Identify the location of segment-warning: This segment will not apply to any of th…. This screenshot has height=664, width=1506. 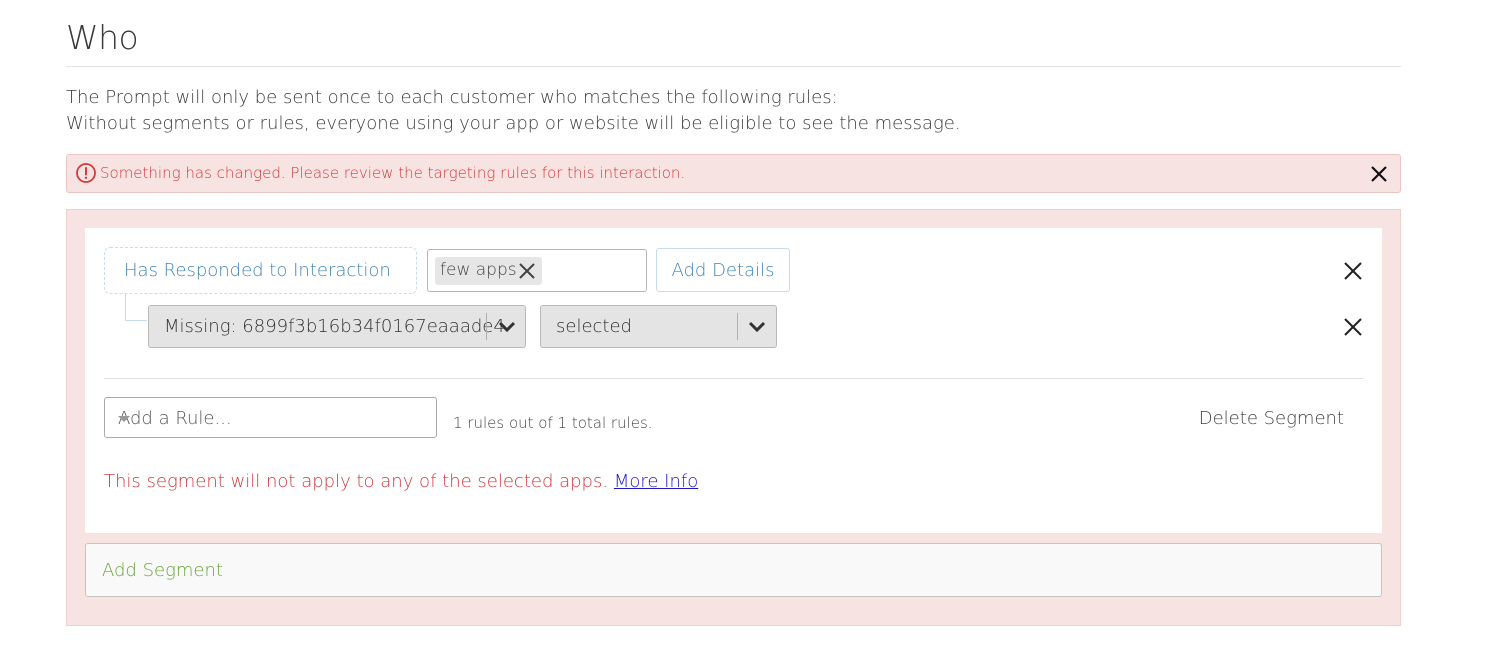
(401, 481).